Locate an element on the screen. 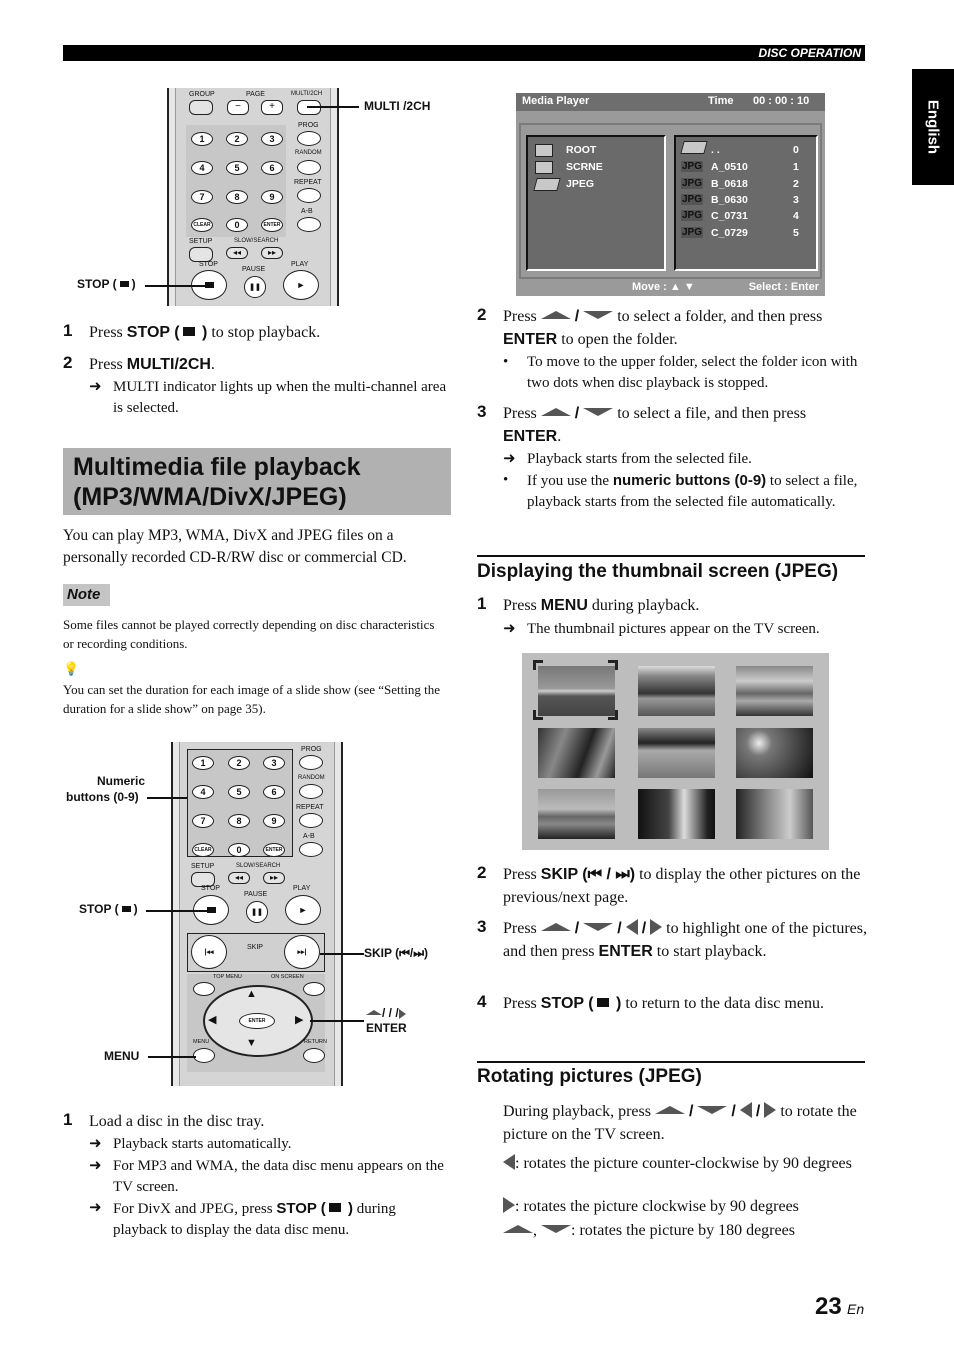 The height and width of the screenshot is (1348, 954). thumb-step-1: 1 Press MENU during playback. is located at coordinates (588, 604).